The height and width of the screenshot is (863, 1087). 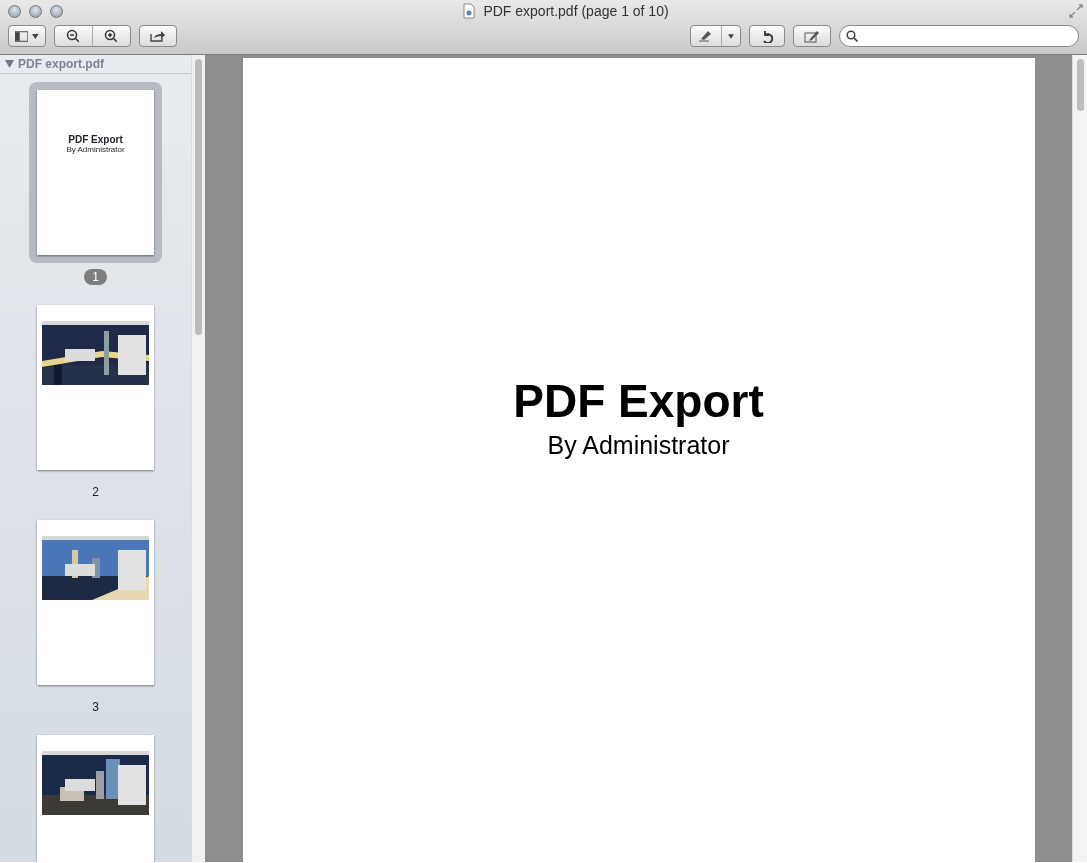 I want to click on page-scrollbar, so click(x=1079, y=458).